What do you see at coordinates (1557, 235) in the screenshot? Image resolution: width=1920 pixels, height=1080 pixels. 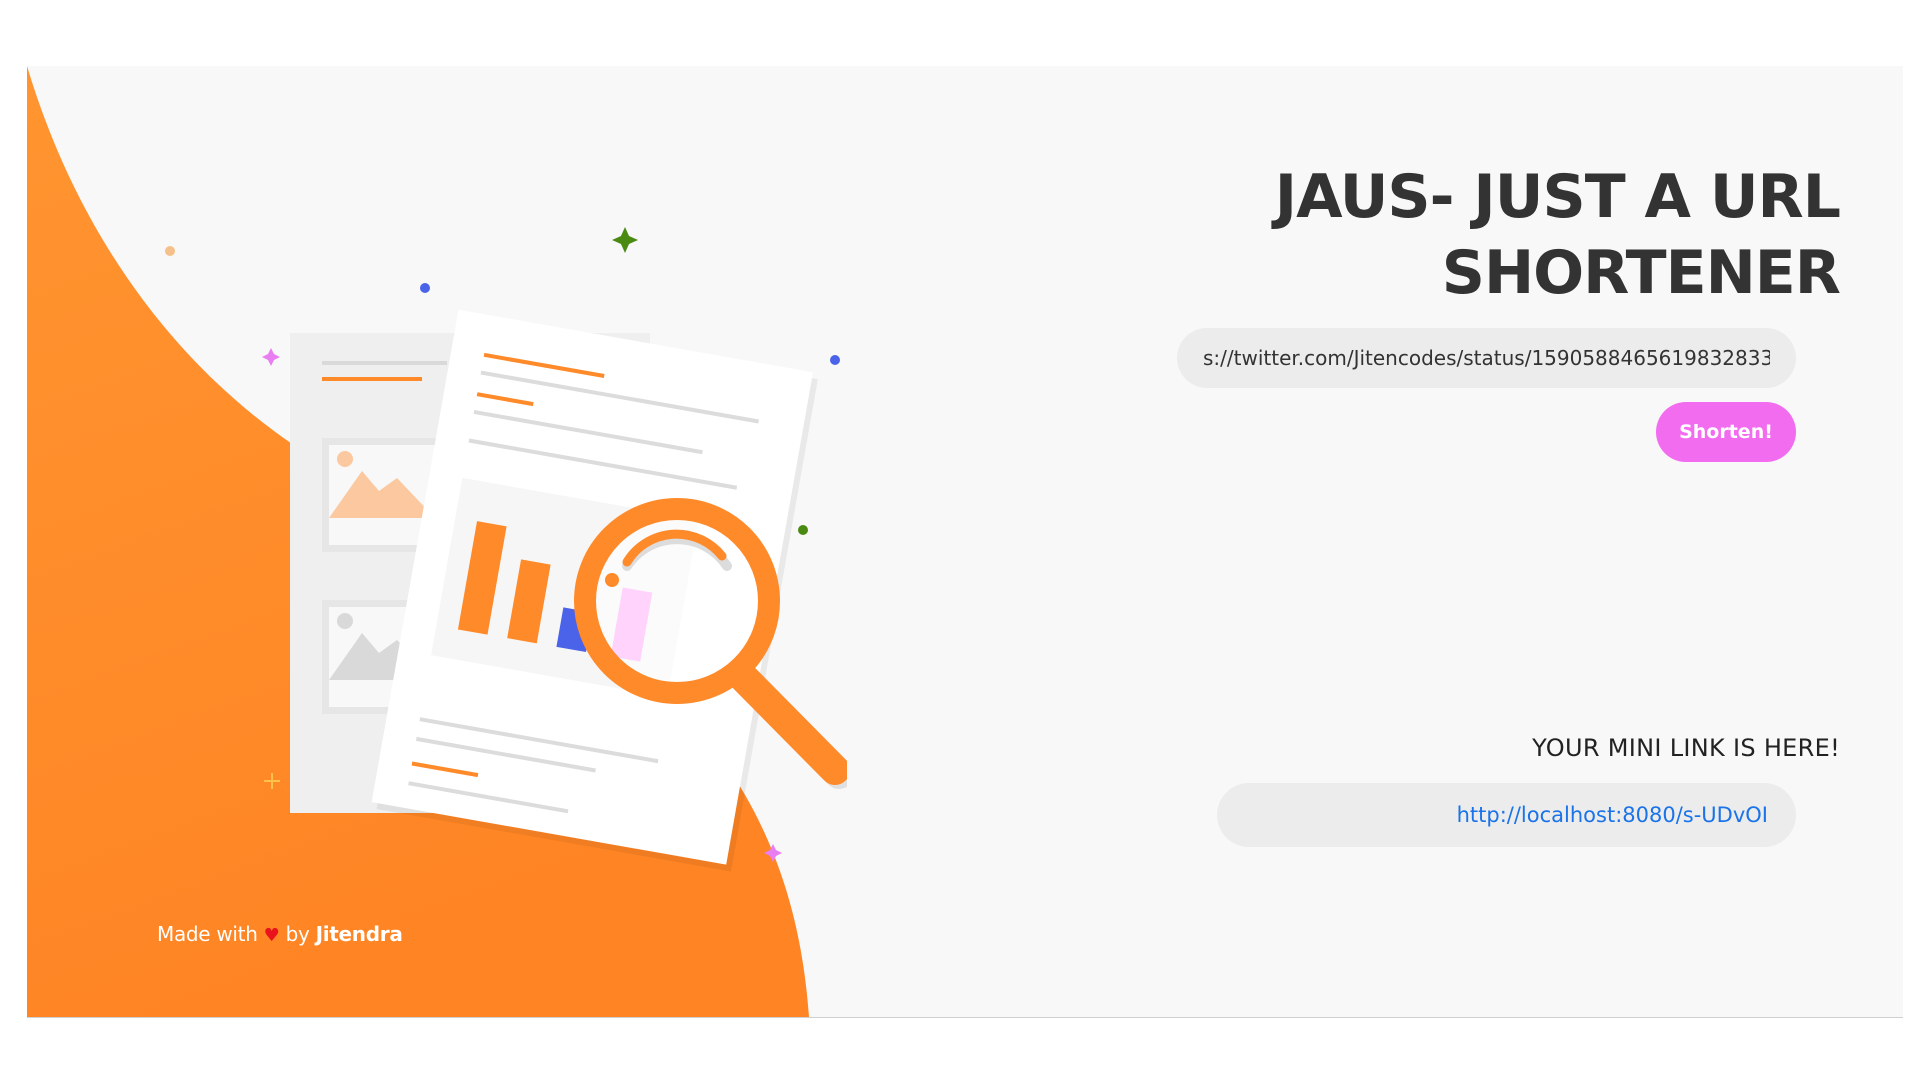 I see `page-title: JAUS- JUST A URL SHORTENER` at bounding box center [1557, 235].